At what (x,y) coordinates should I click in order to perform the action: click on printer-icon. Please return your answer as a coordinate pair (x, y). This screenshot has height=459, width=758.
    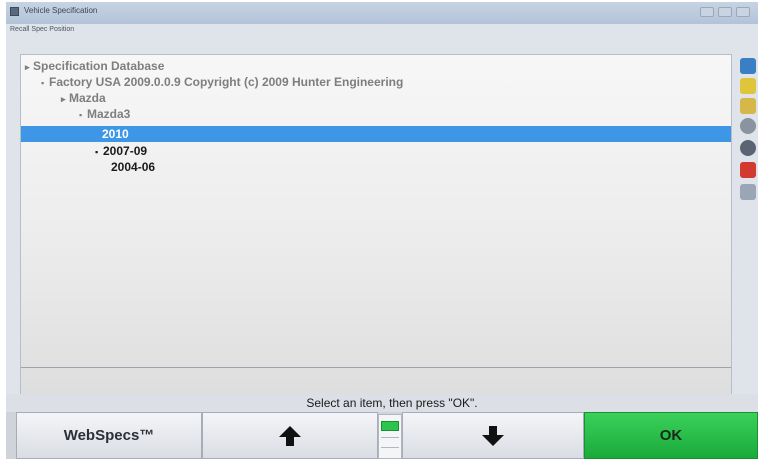
    Looking at the image, I should click on (748, 192).